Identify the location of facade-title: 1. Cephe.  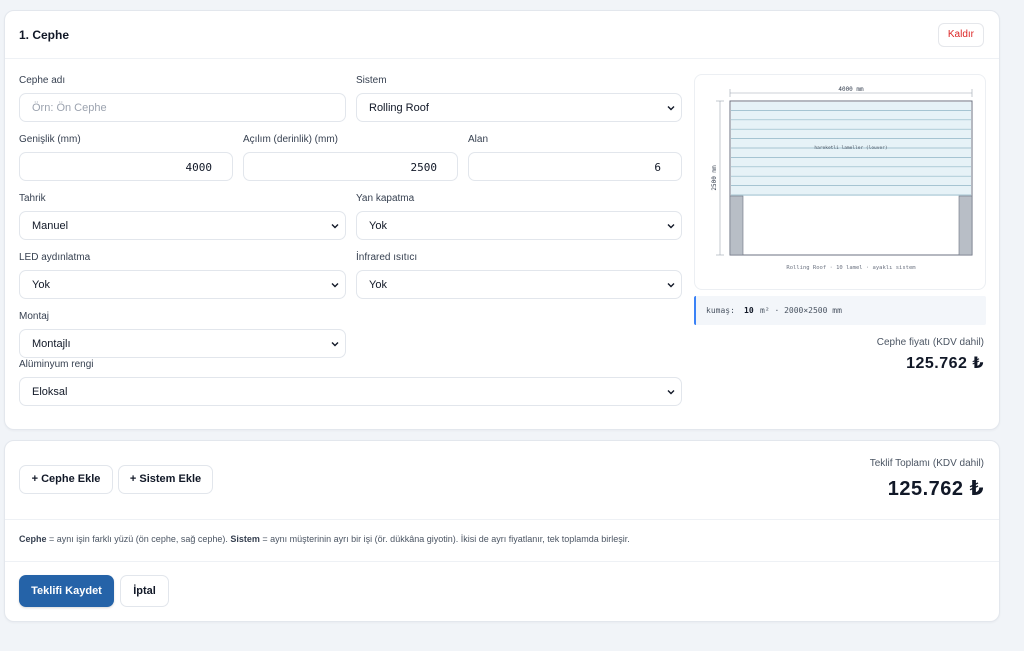
(44, 35).